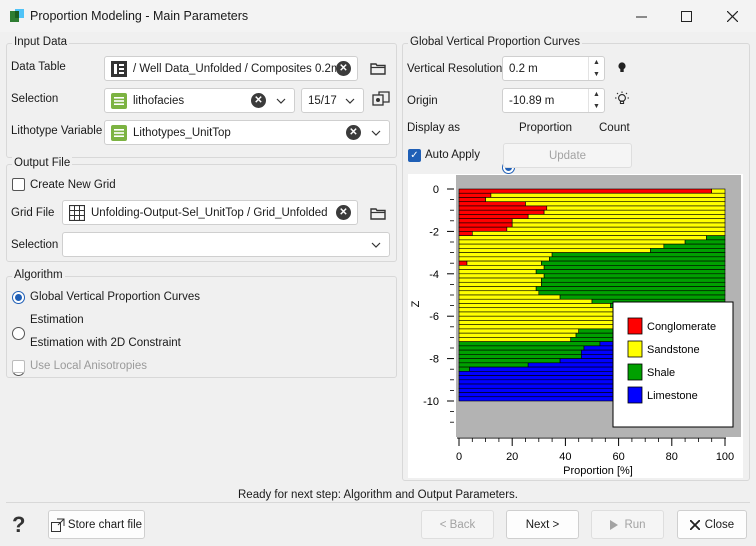 Image resolution: width=756 pixels, height=546 pixels. What do you see at coordinates (88, 366) in the screenshot?
I see `local-anisotropies-label: Use Local Anisotropies` at bounding box center [88, 366].